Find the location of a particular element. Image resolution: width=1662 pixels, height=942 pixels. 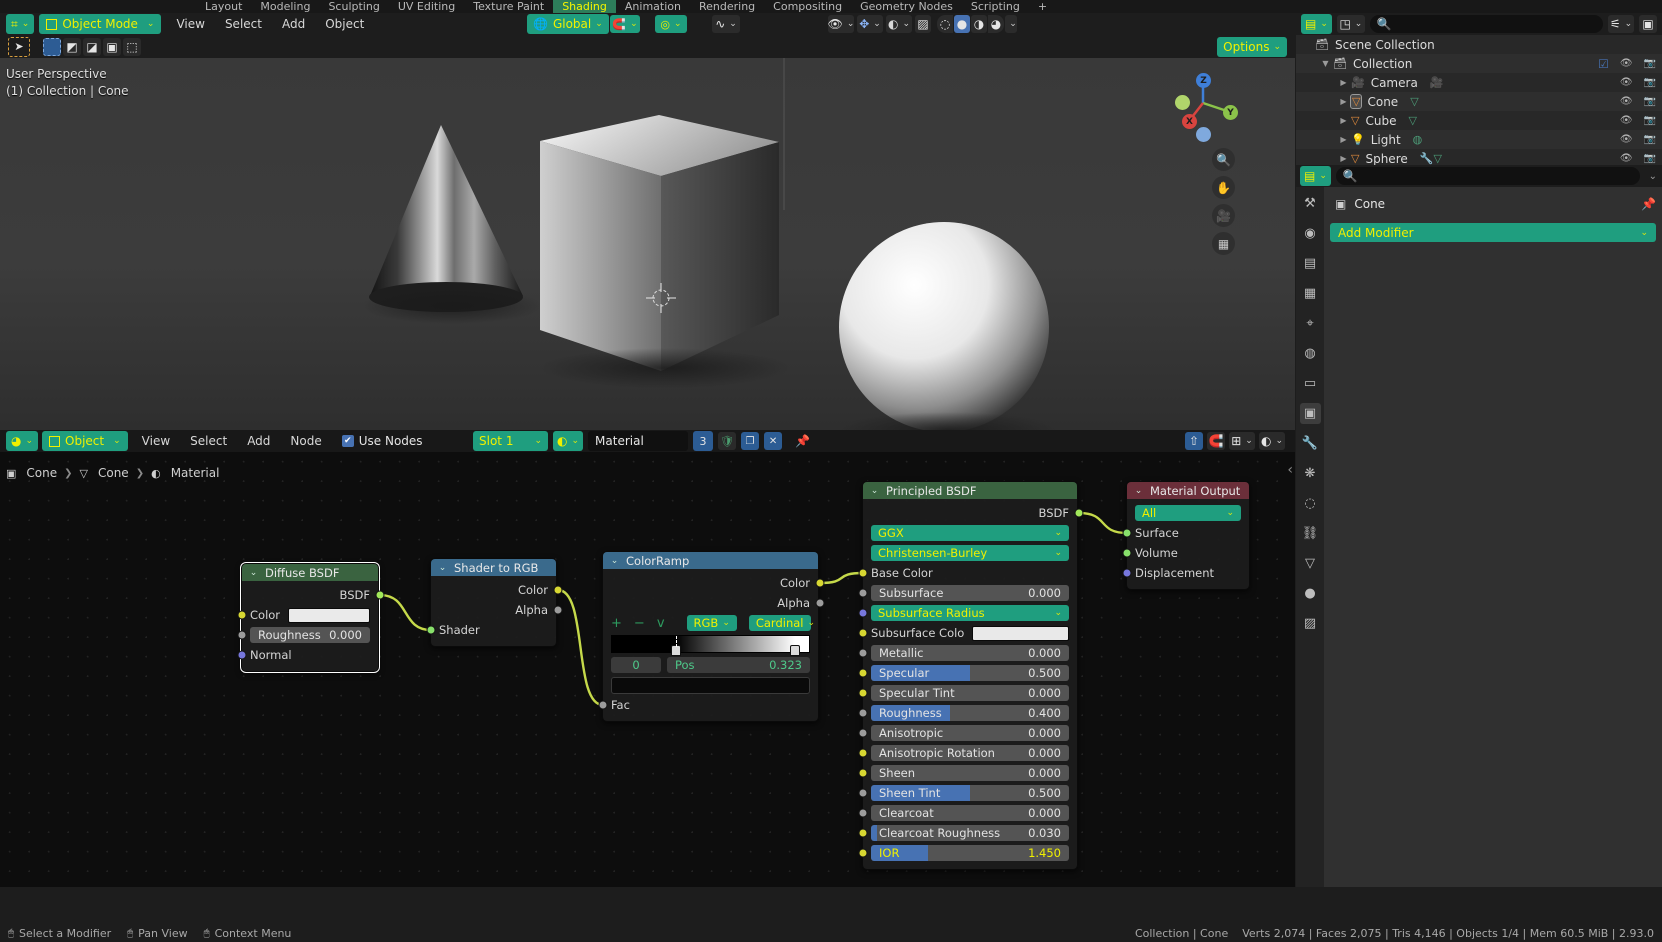

properties-editor-type-selector: ▤ ⌄ is located at coordinates (1315, 176).